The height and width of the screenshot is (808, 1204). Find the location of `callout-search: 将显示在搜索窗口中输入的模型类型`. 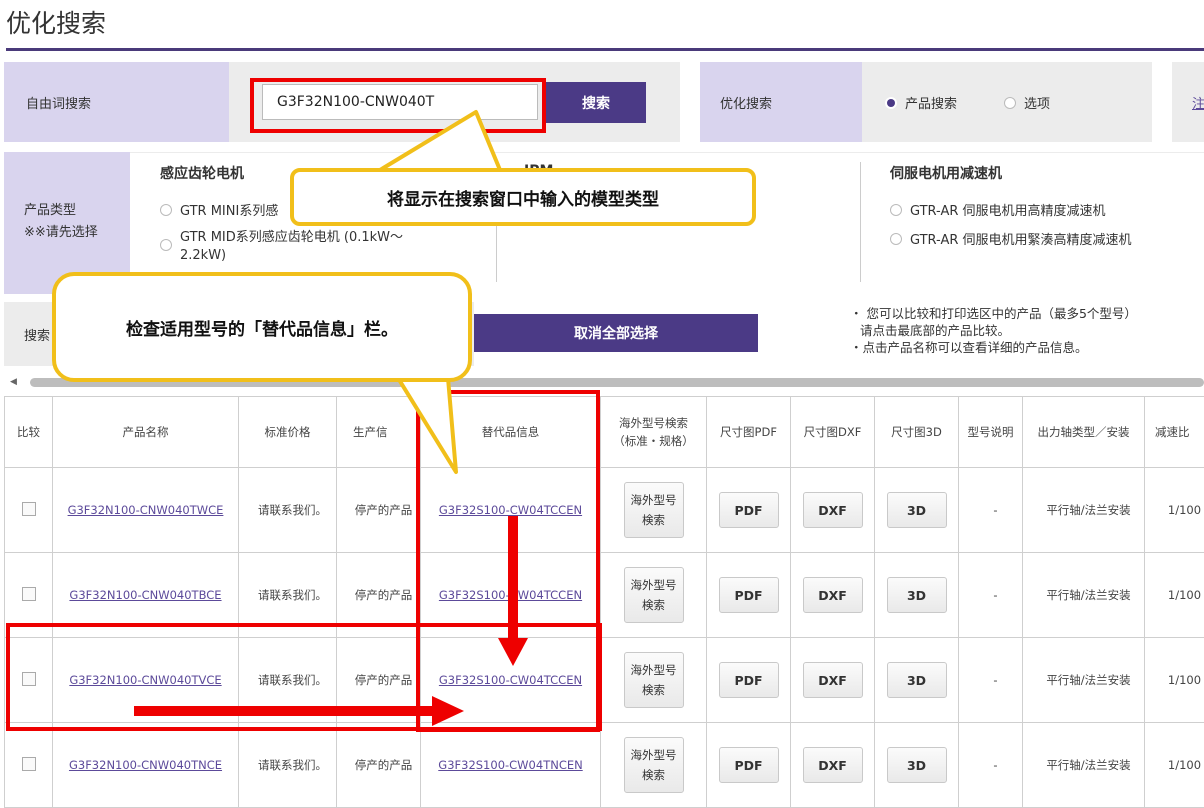

callout-search: 将显示在搜索窗口中输入的模型类型 is located at coordinates (523, 197).